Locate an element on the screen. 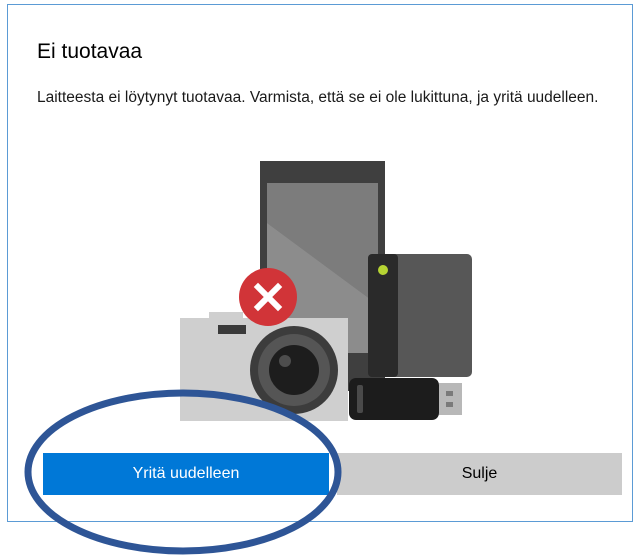  phone-icon is located at coordinates (322, 276).